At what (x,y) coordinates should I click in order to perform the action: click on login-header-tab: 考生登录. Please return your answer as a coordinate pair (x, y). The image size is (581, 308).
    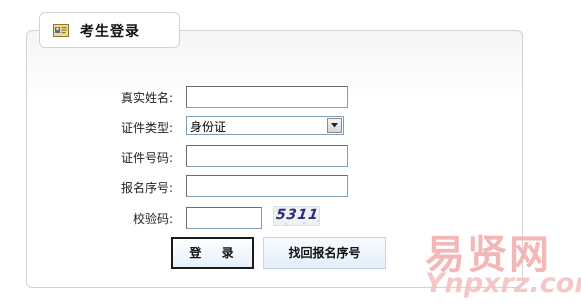
    Looking at the image, I should click on (109, 30).